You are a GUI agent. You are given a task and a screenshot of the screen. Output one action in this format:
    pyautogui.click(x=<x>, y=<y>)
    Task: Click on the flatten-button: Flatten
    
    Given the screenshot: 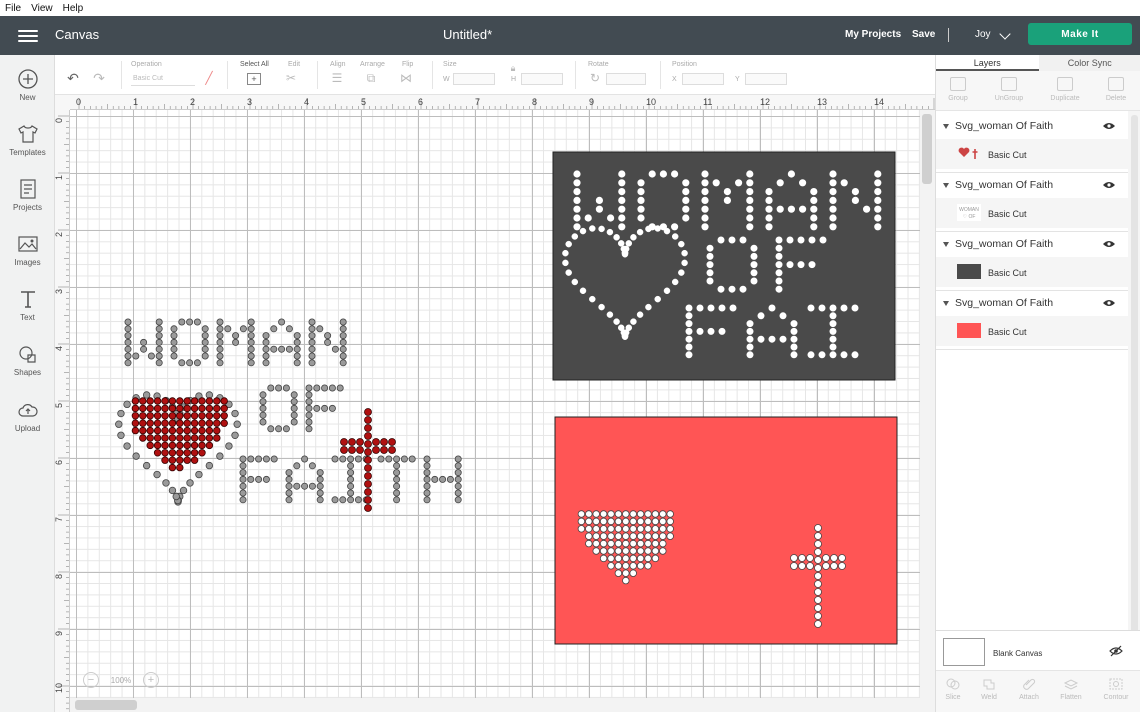 What is the action you would take?
    pyautogui.click(x=1071, y=689)
    